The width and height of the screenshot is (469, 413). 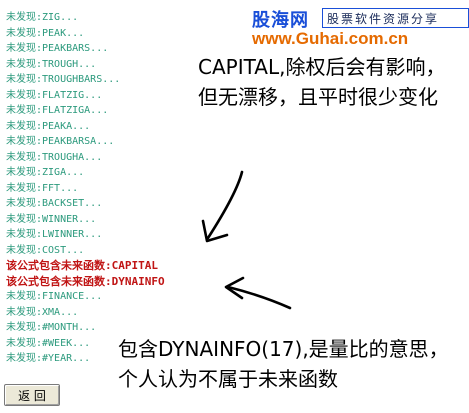 I want to click on arrow-to-dynainfo-head, so click(x=234, y=288).